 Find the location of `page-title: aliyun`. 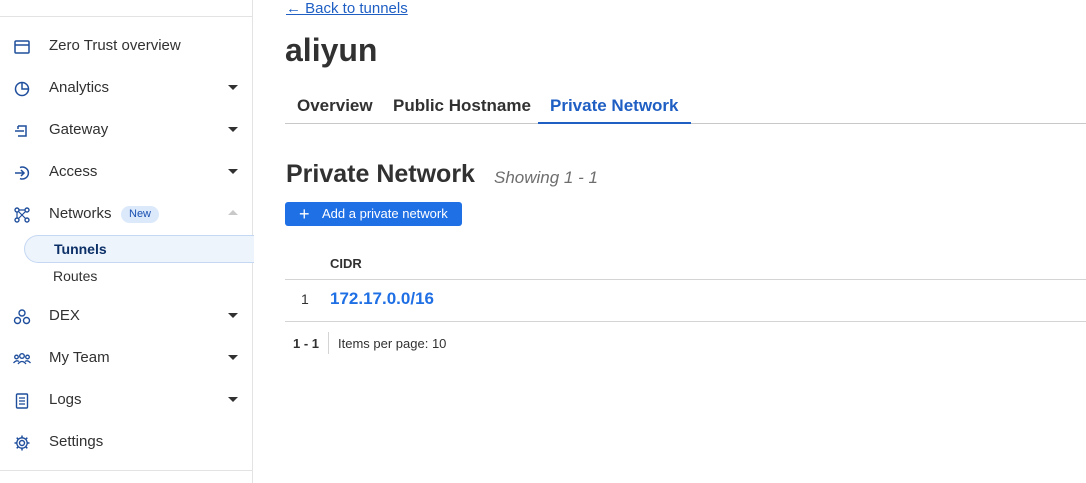

page-title: aliyun is located at coordinates (331, 50).